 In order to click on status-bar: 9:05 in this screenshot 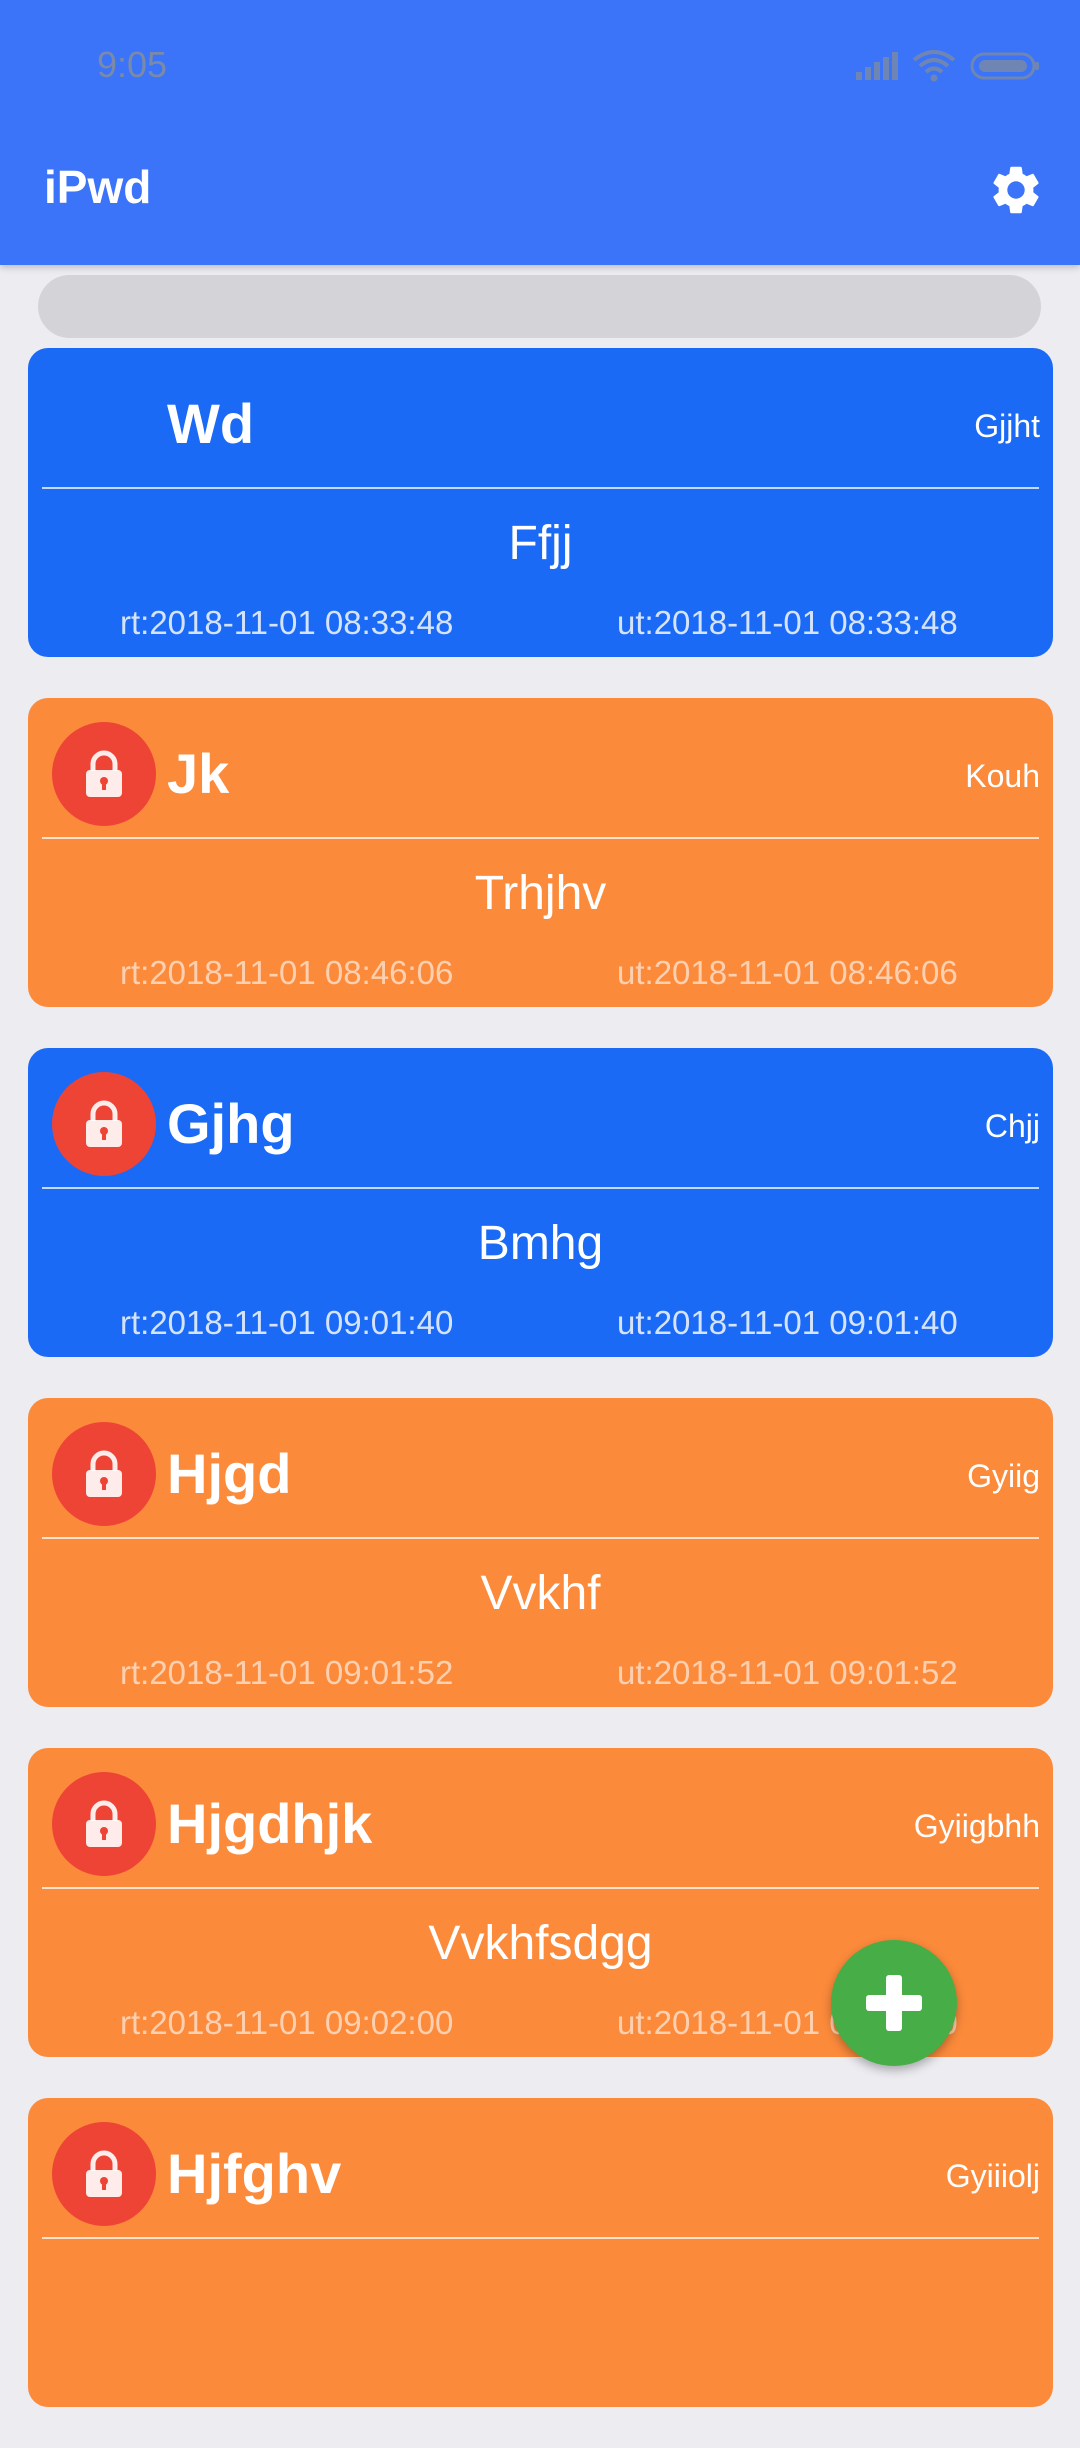, I will do `click(540, 65)`.